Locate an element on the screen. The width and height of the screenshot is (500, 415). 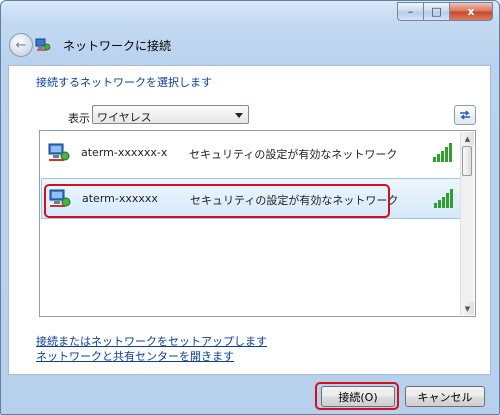
network-row: aterm-xxxxxx-x セキュリティの設定が有効なネットワーク is located at coordinates (251, 153).